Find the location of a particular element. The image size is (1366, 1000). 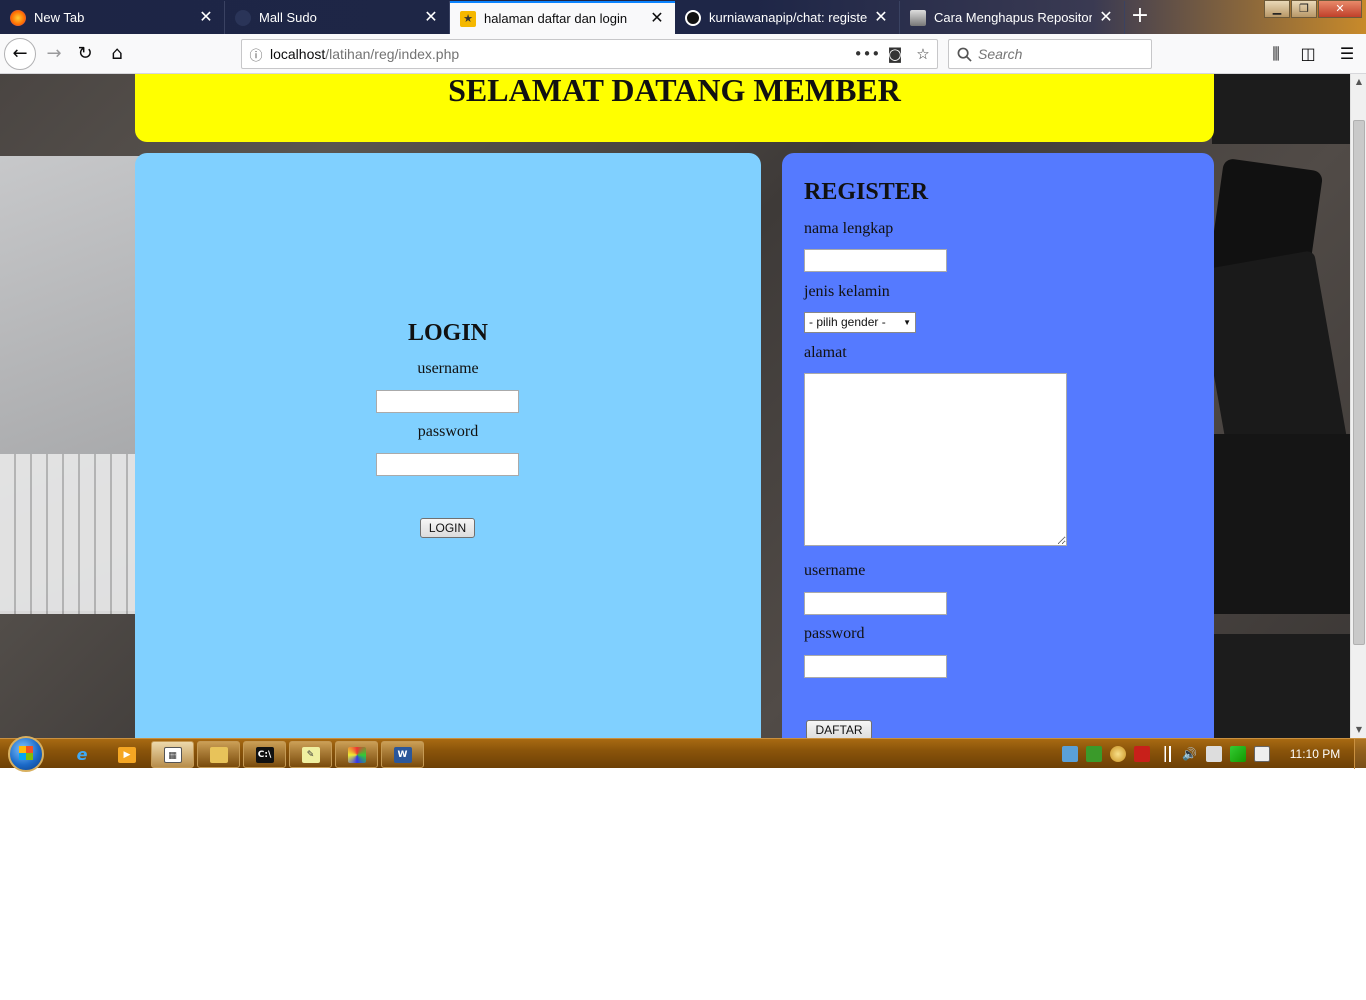

taskbar-file-explorer is located at coordinates (218, 754).